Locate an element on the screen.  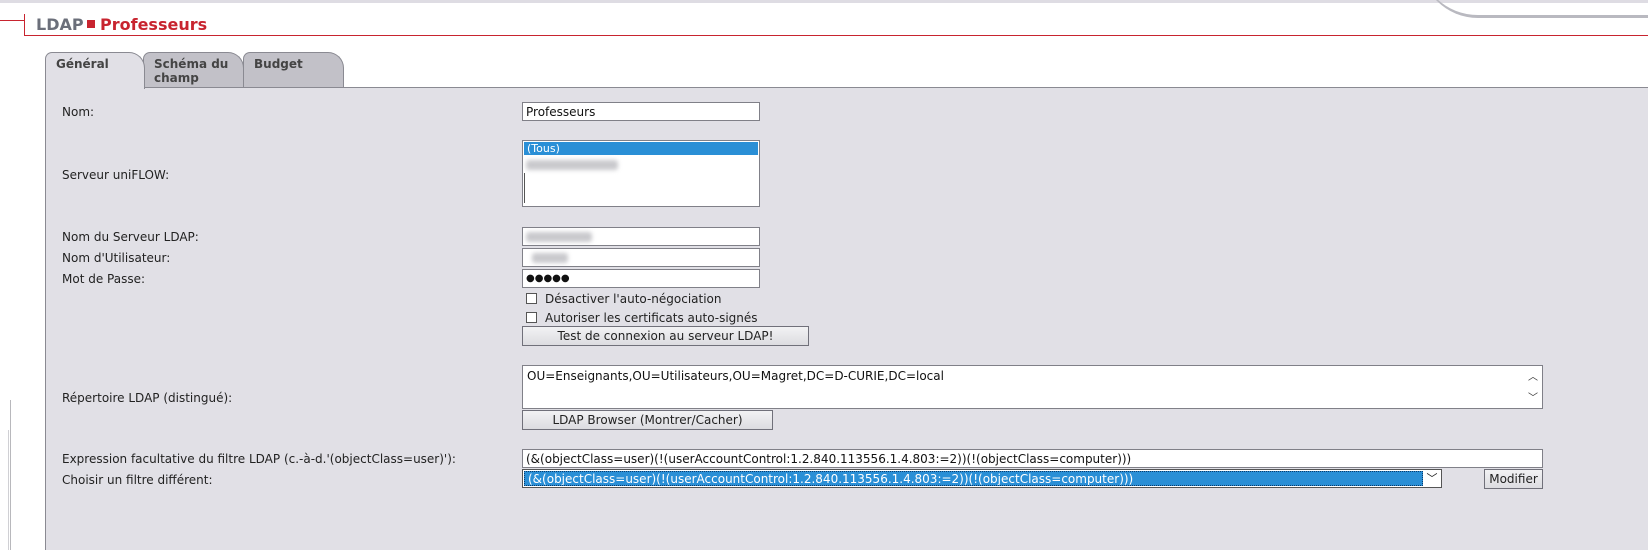
tab-schema-du-champ: Schéma du champ is located at coordinates (193, 69).